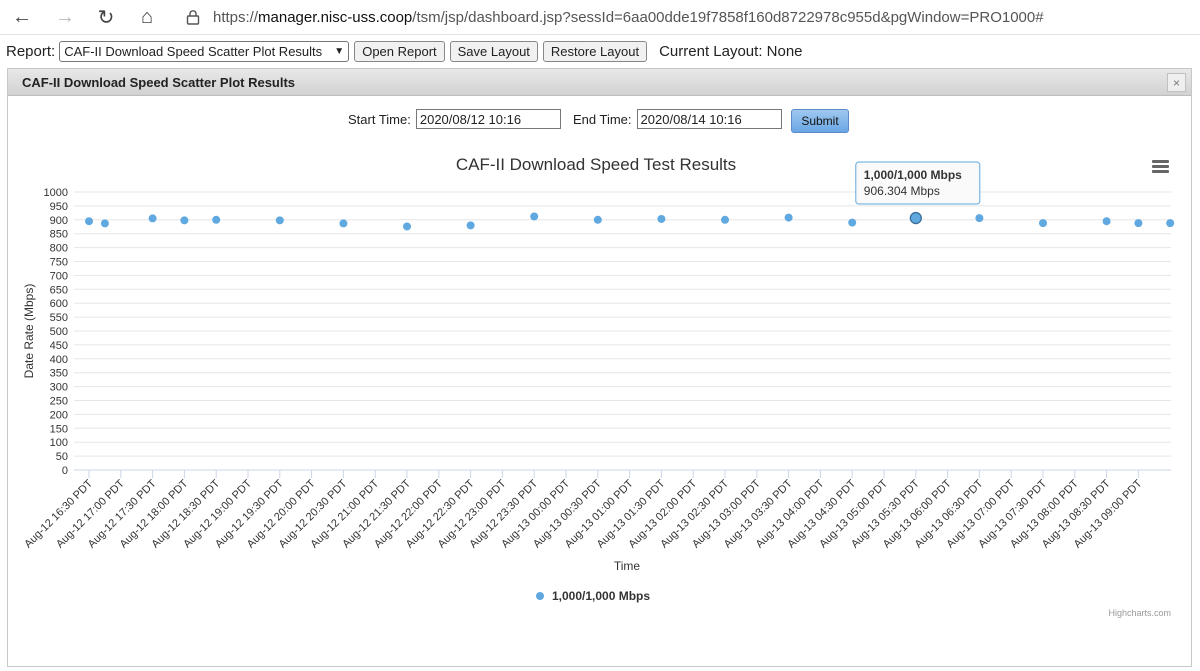  I want to click on chart-credits: Highcharts.com, so click(1139, 613).